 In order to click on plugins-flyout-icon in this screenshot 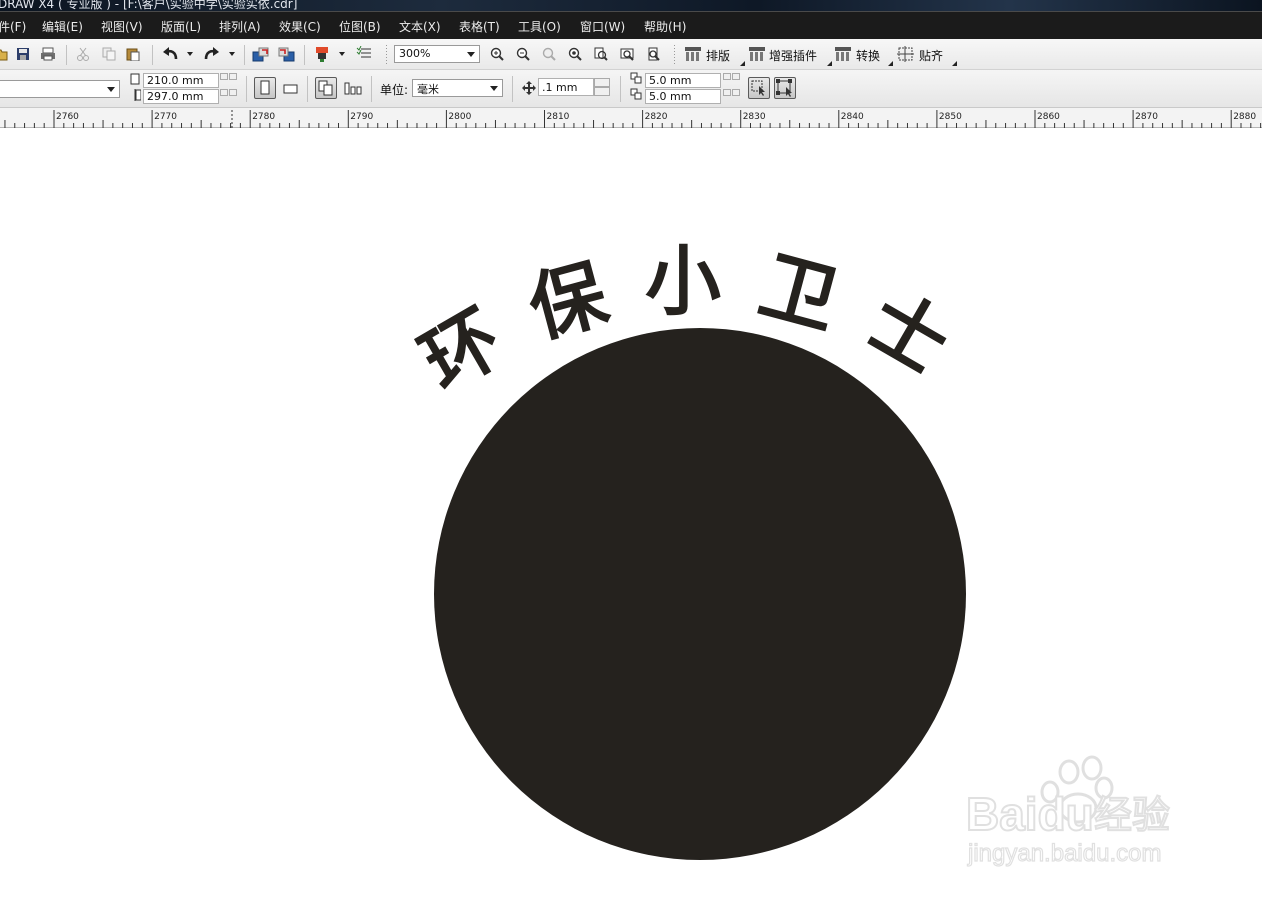, I will do `click(829, 63)`.